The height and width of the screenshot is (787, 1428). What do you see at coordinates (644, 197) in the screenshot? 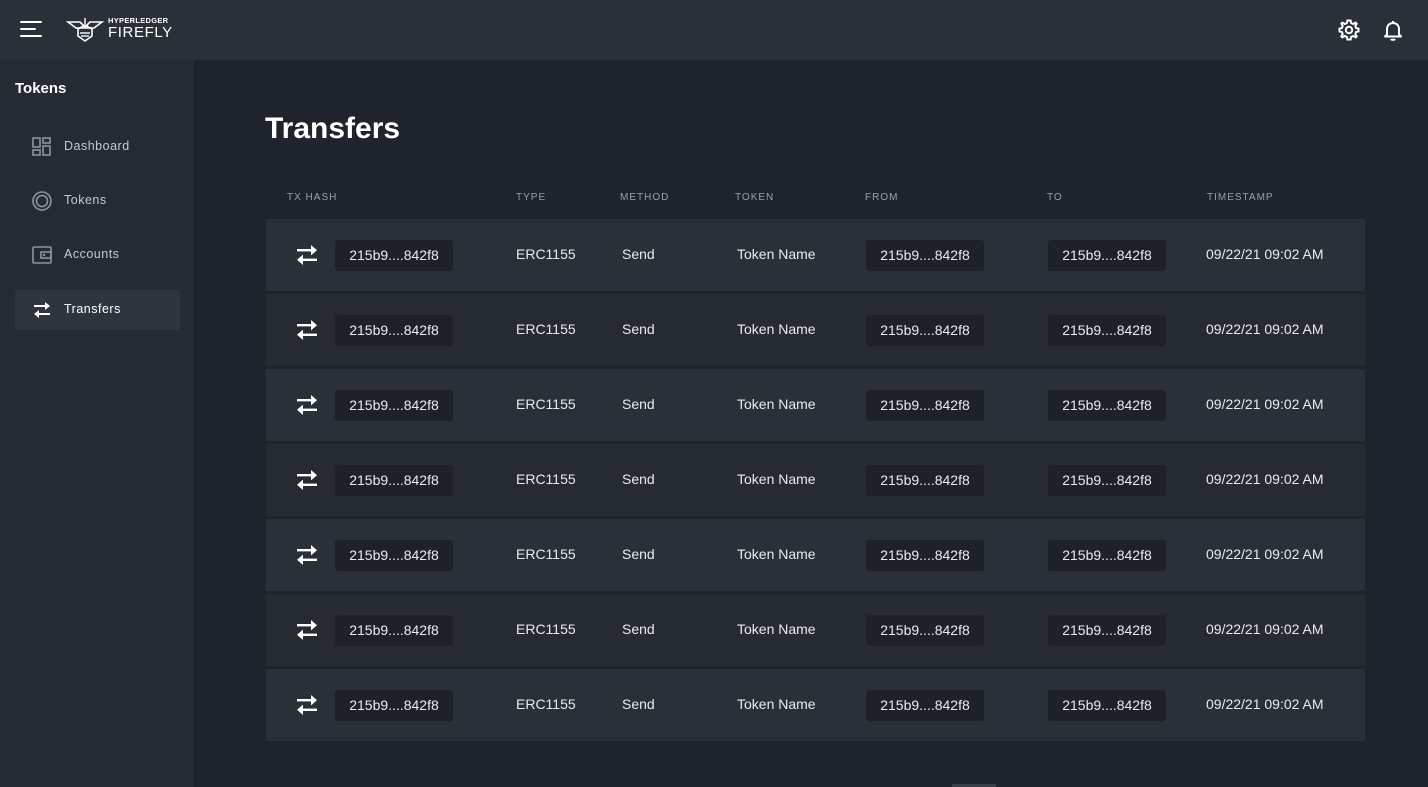
I see `column-header-method: METHOD` at bounding box center [644, 197].